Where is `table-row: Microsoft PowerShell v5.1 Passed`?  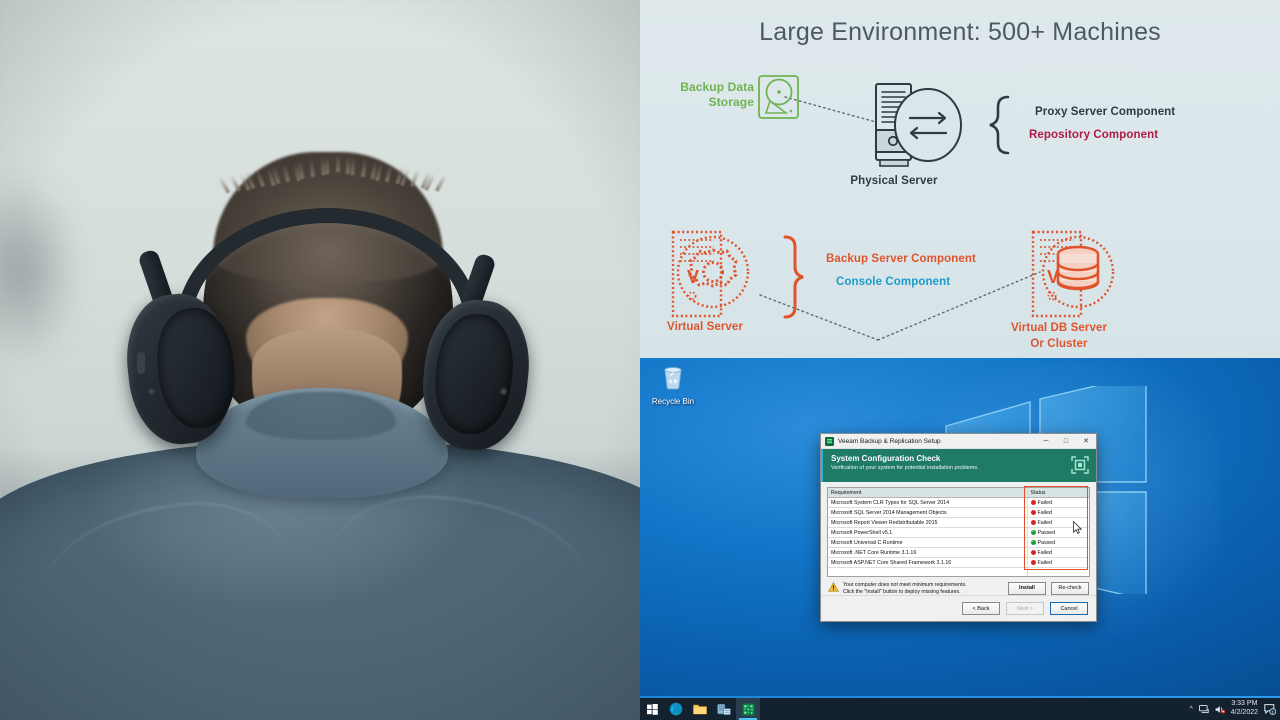
table-row: Microsoft PowerShell v5.1 Passed is located at coordinates (958, 532).